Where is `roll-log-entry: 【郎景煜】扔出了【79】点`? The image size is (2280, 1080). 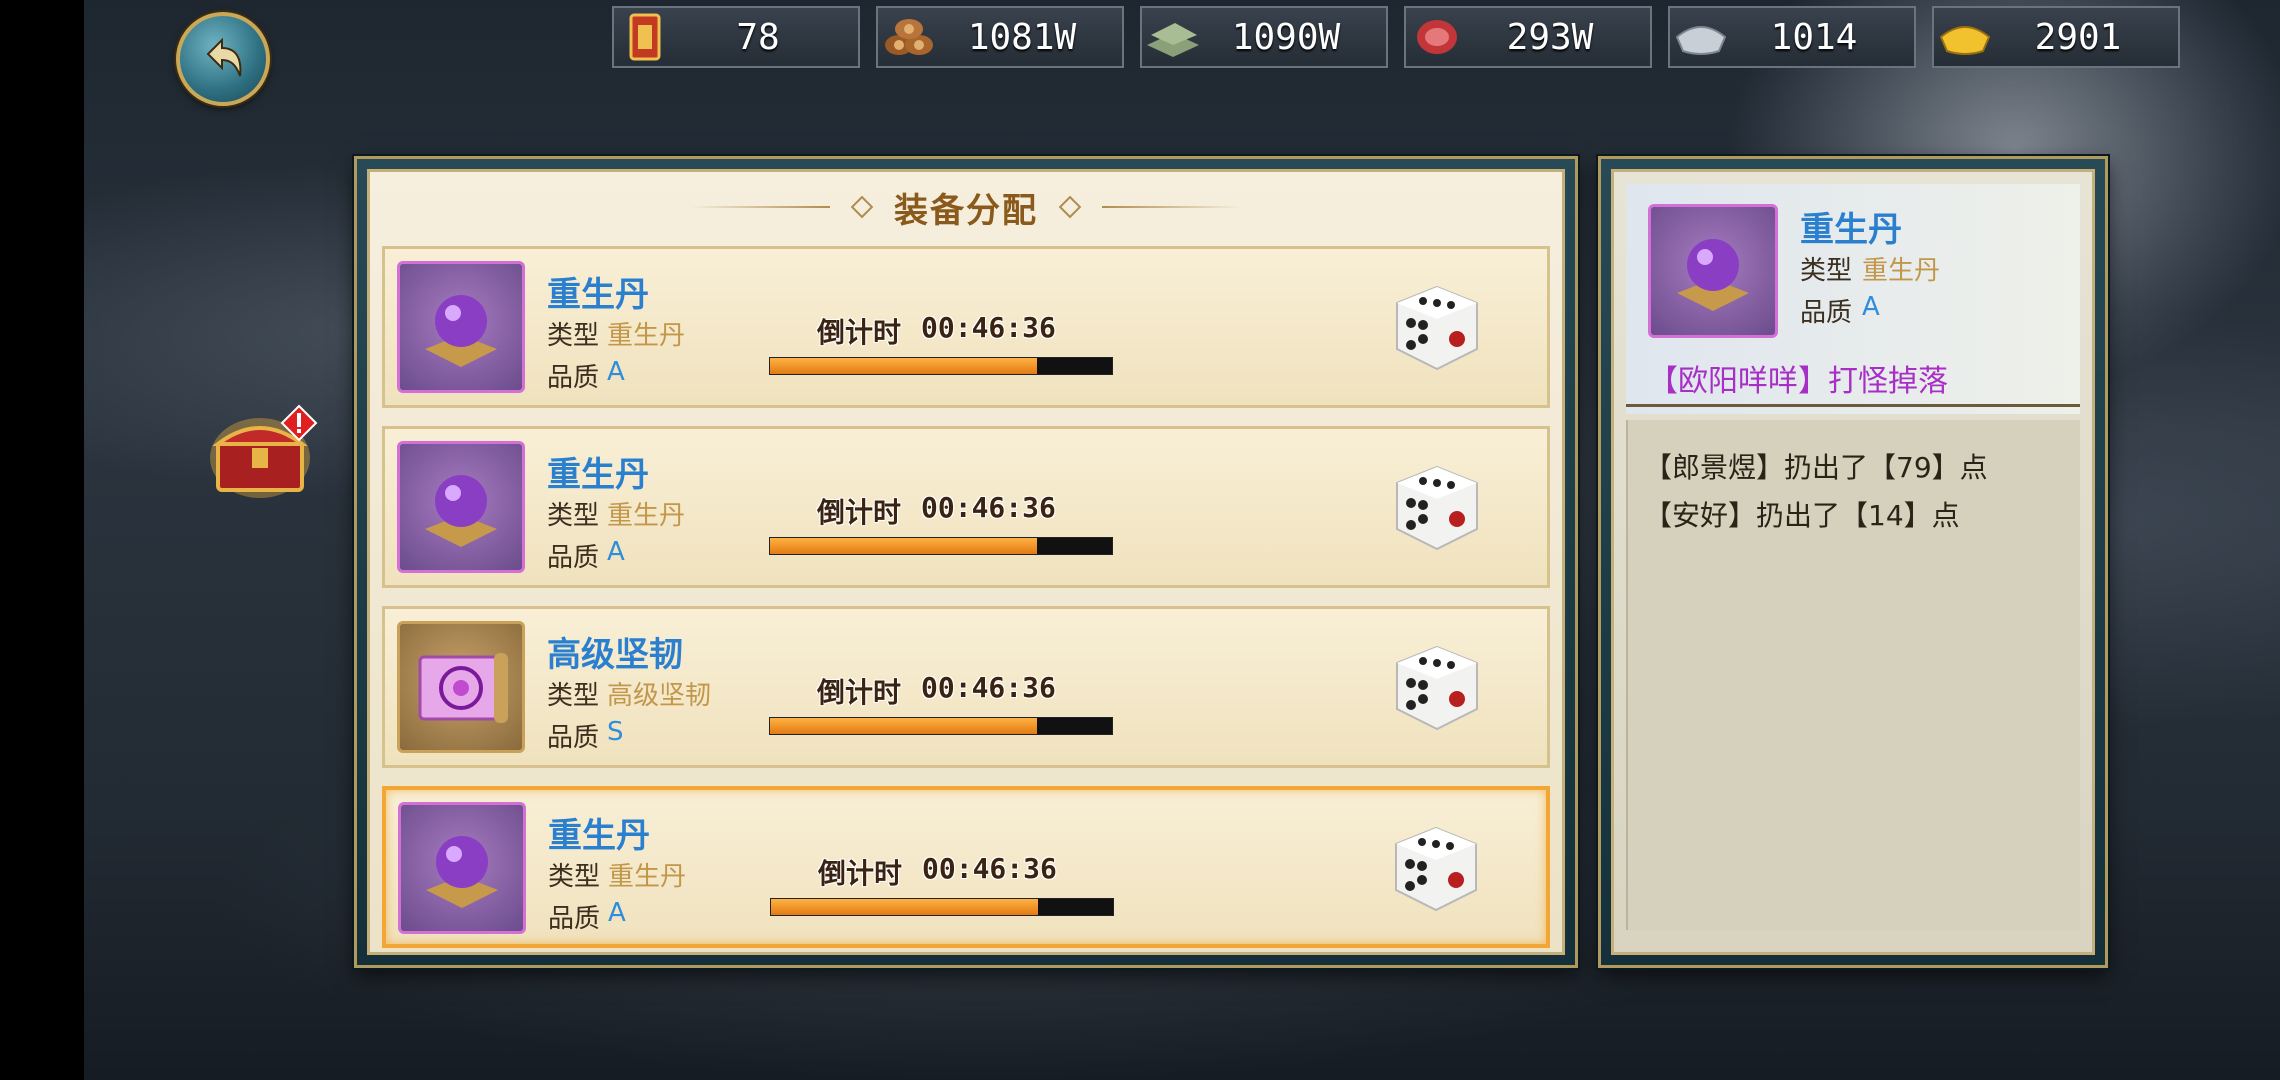 roll-log-entry: 【郎景煜】扔出了【79】点 is located at coordinates (1816, 467).